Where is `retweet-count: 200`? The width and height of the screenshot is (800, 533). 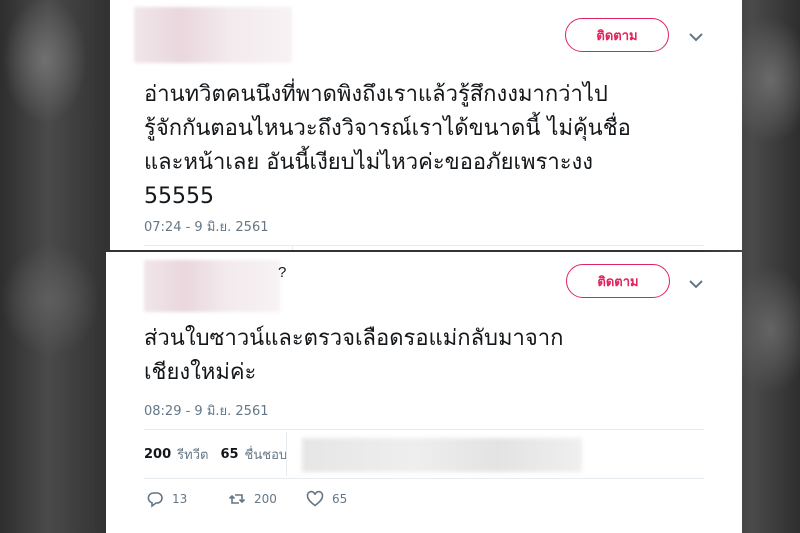 retweet-count: 200 is located at coordinates (265, 499).